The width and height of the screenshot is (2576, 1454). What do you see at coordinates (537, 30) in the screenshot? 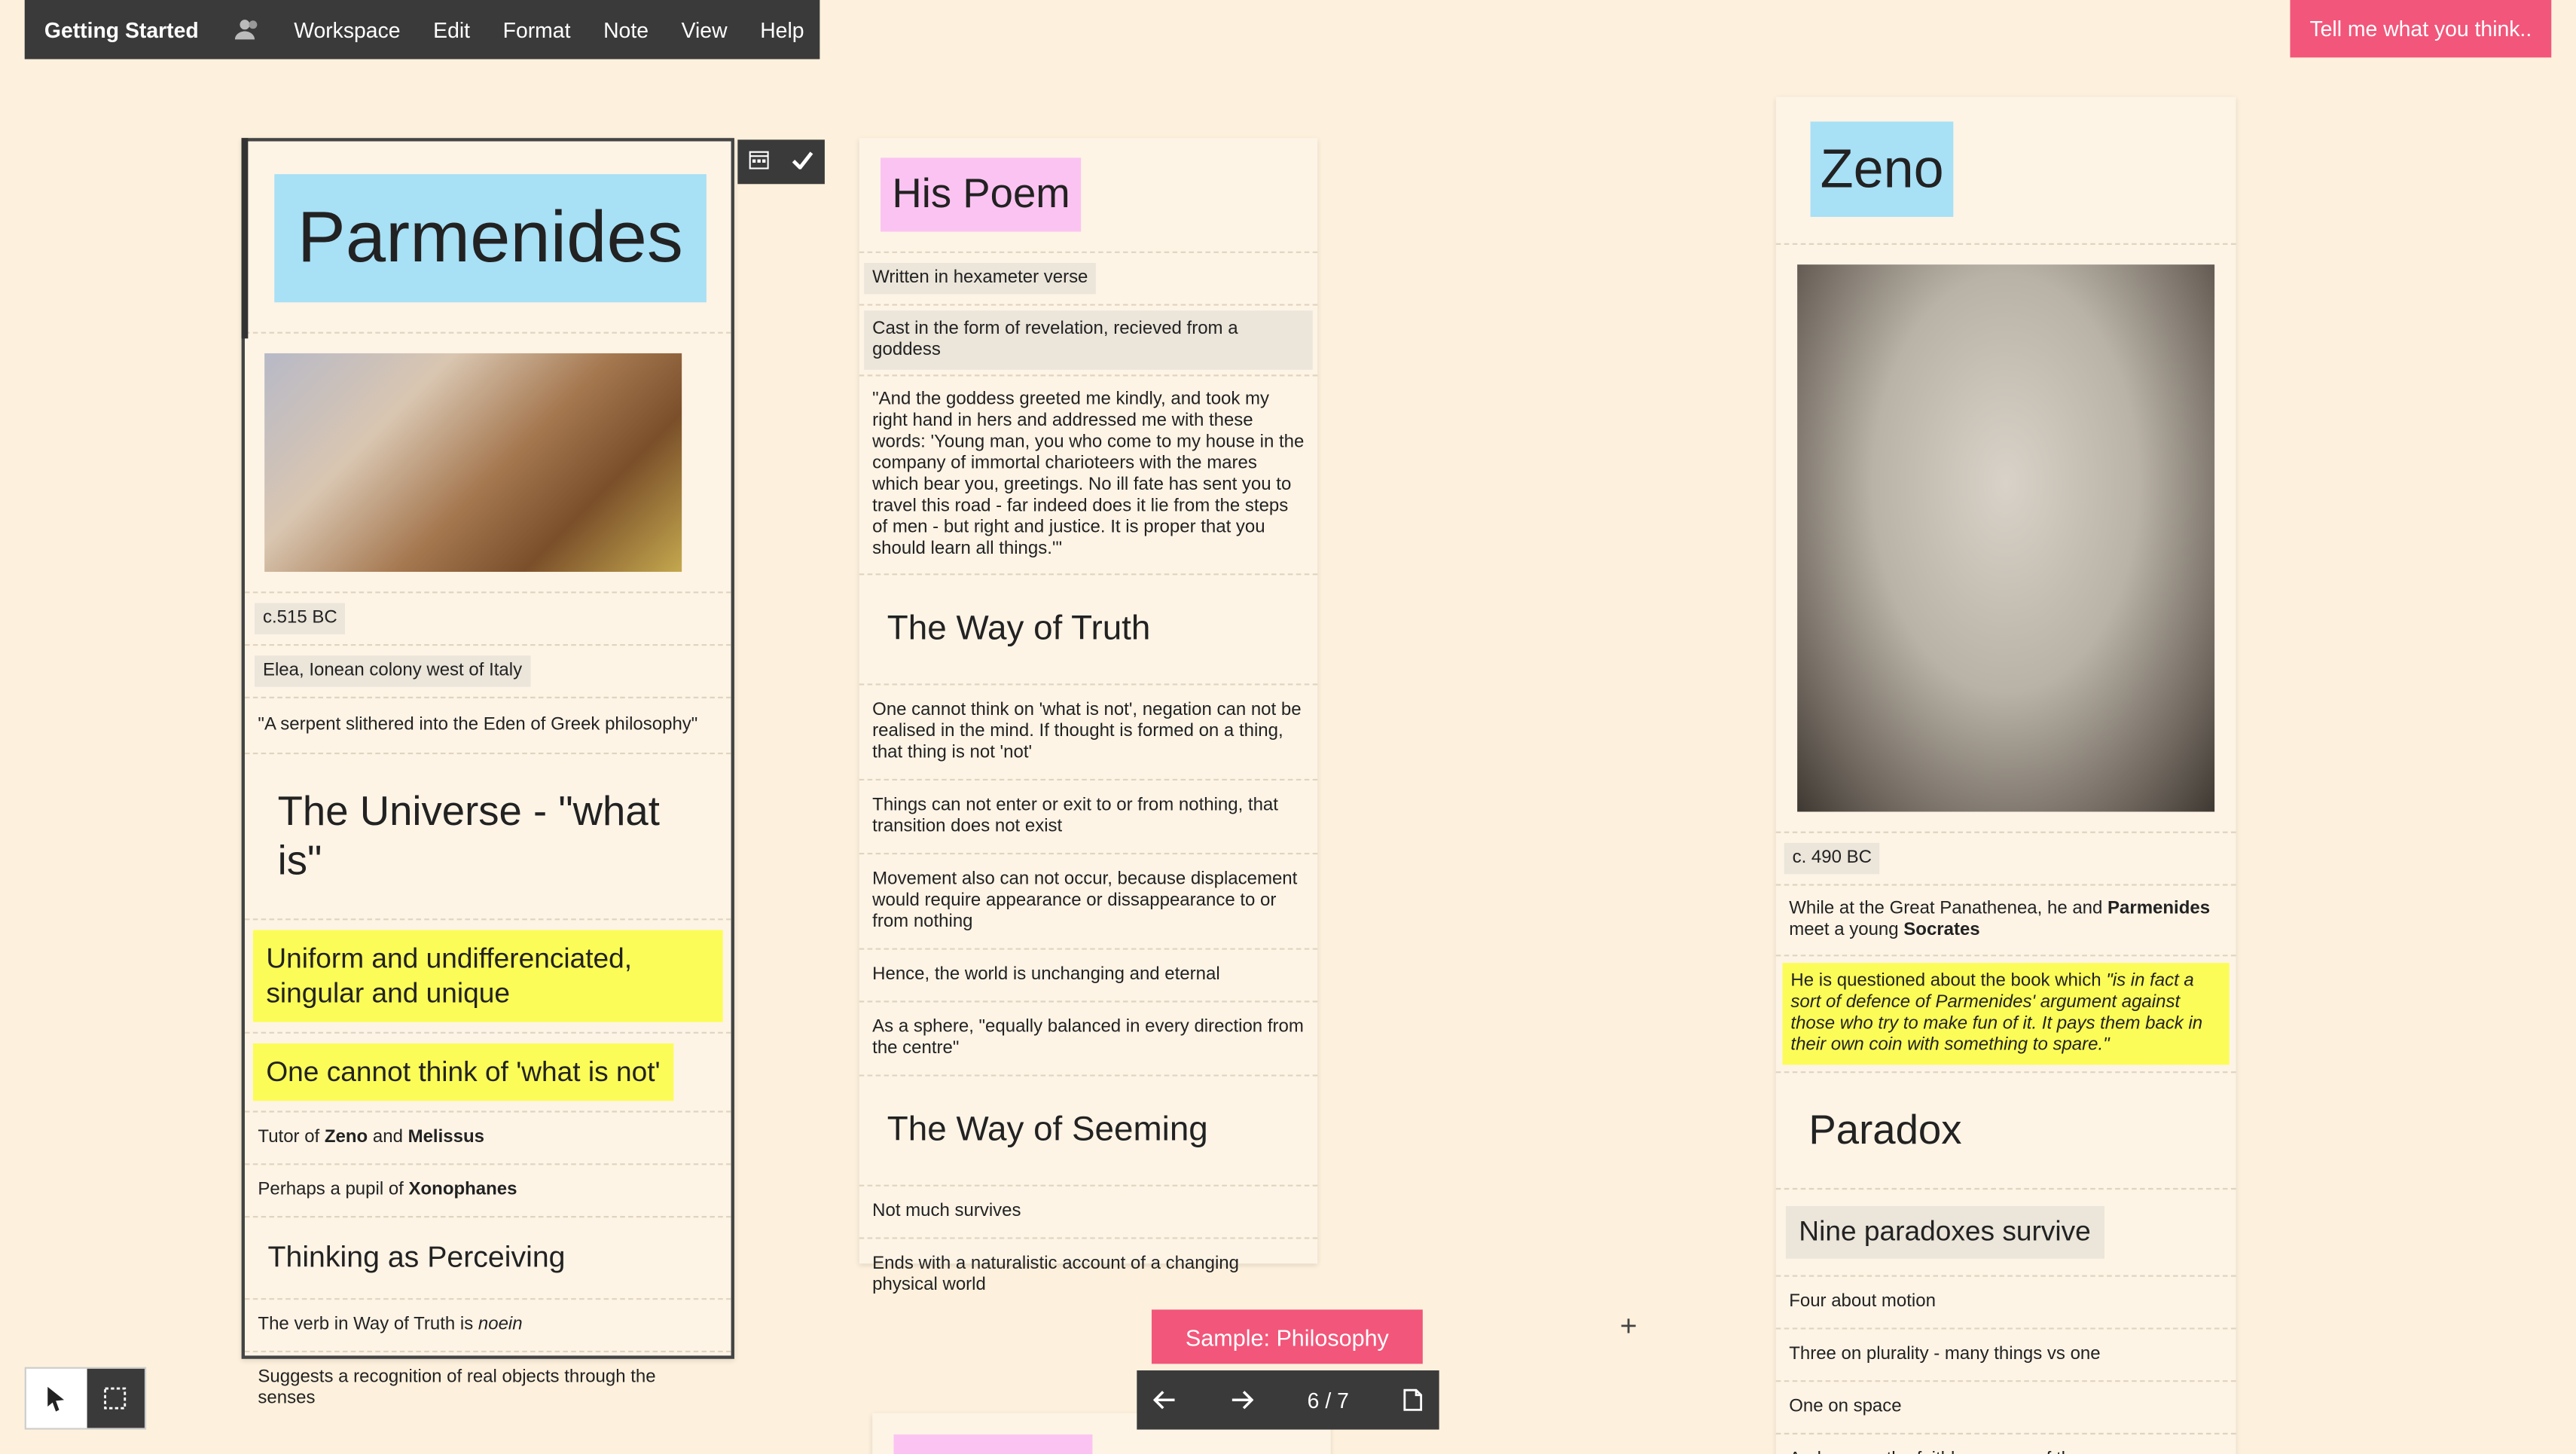
I see `menu-format: Format` at bounding box center [537, 30].